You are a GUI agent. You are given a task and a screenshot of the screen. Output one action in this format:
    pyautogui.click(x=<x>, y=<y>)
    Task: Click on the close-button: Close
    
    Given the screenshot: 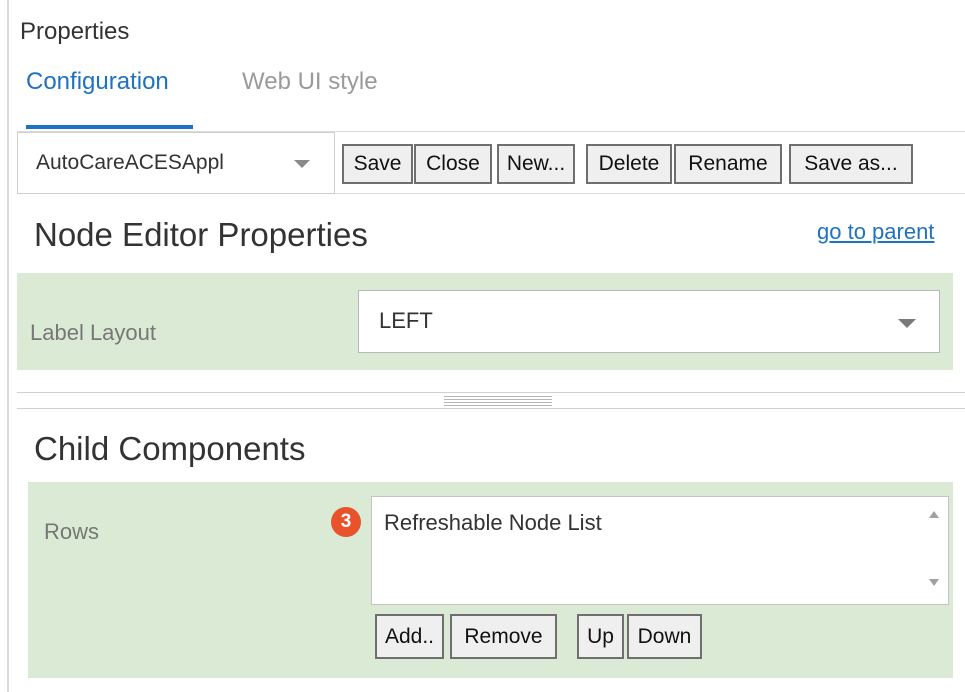 What is the action you would take?
    pyautogui.click(x=453, y=164)
    